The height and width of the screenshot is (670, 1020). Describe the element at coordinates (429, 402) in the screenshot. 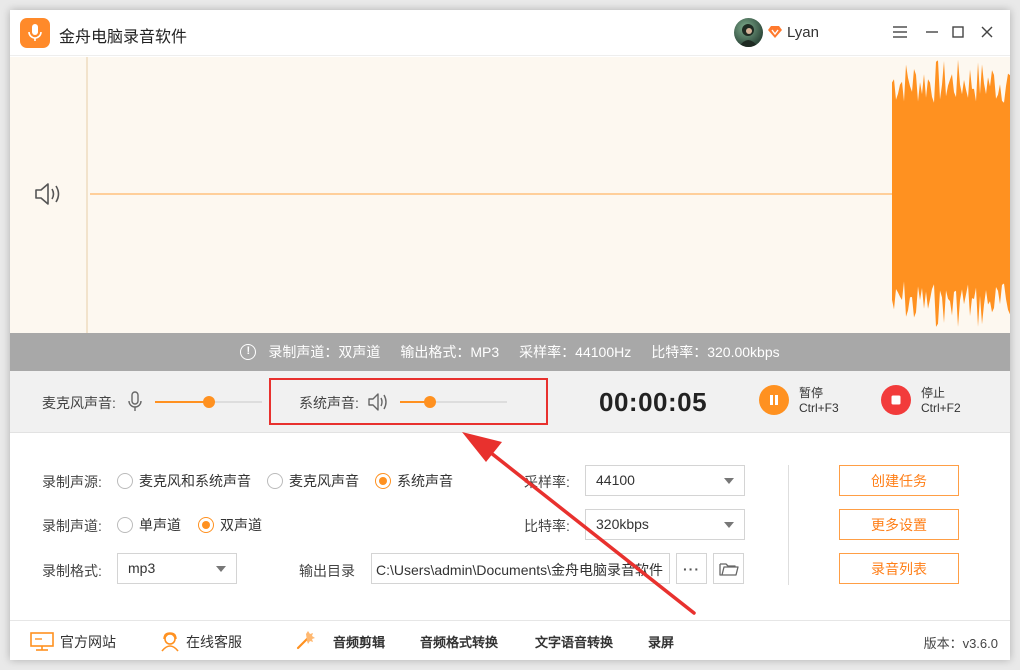

I see `system-volume-knob` at that location.